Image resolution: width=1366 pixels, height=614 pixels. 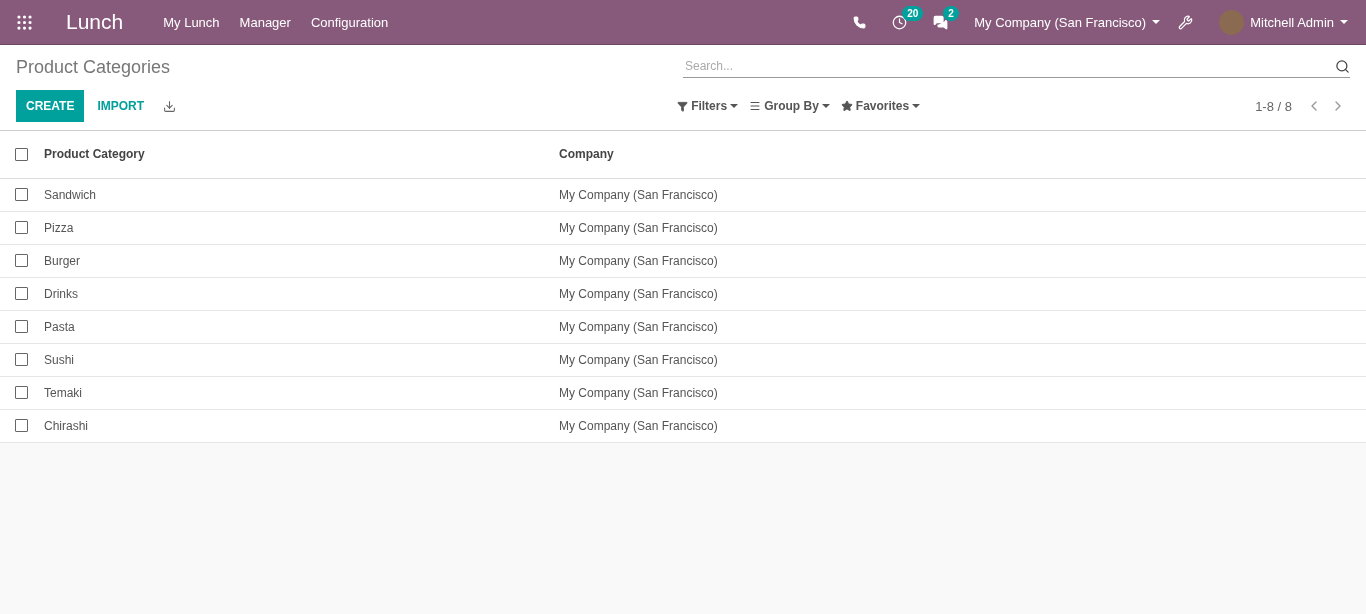 What do you see at coordinates (880, 106) in the screenshot?
I see `favorites-button: Favorites` at bounding box center [880, 106].